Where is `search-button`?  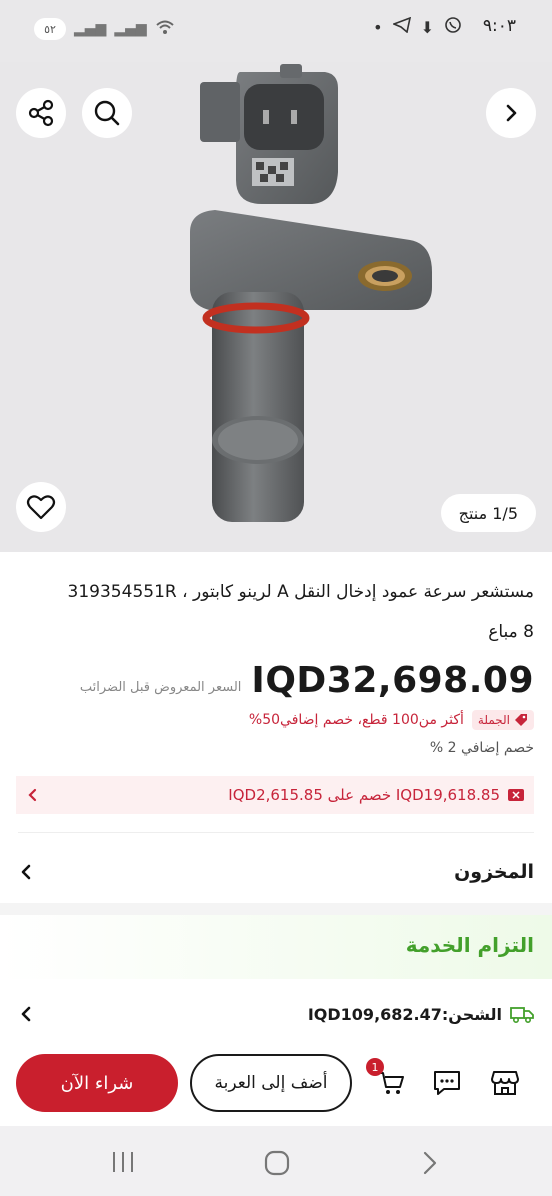 search-button is located at coordinates (107, 113).